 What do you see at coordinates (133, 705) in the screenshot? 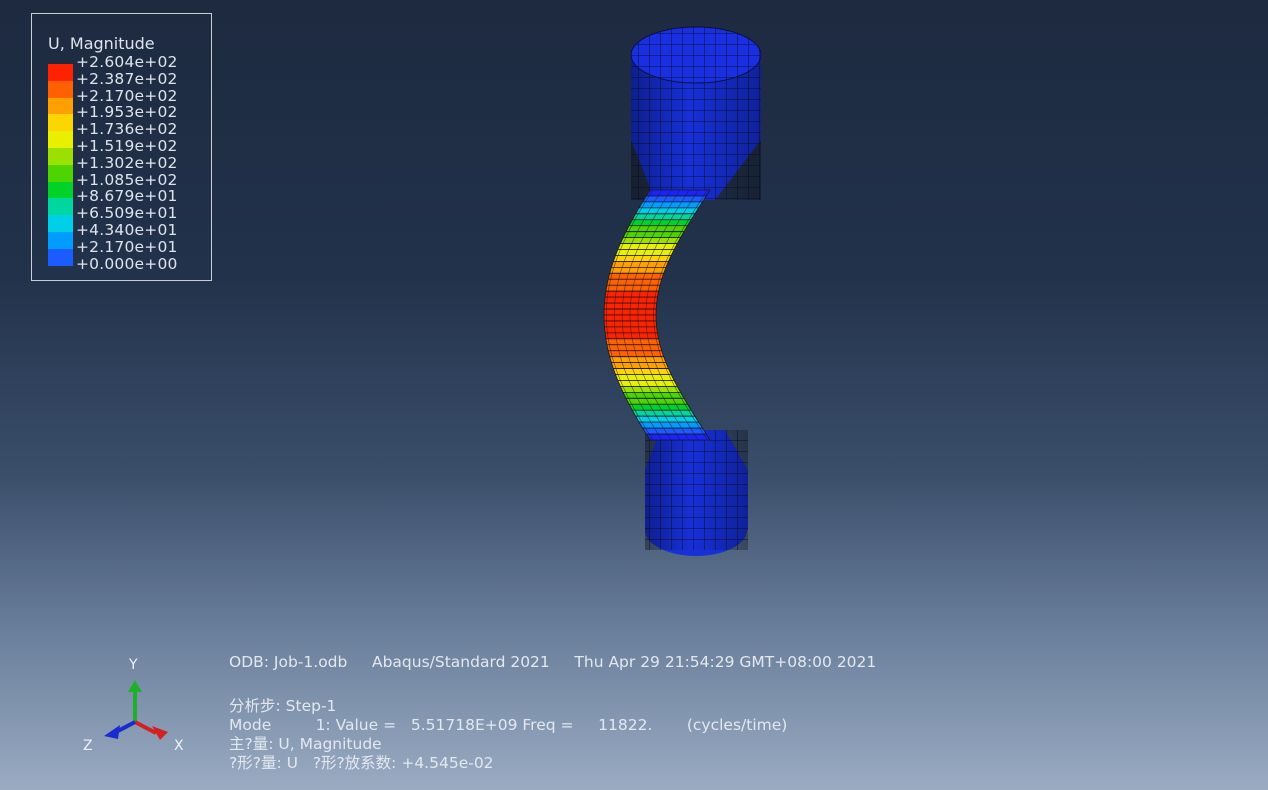
I see `view-triad: Y Z X` at bounding box center [133, 705].